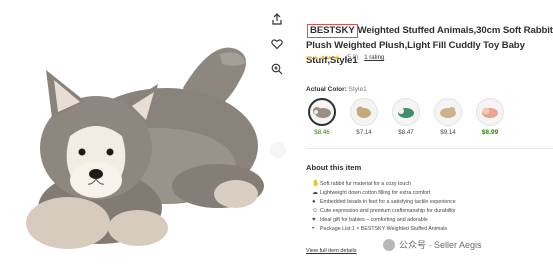 Image resolution: width=553 pixels, height=271 pixels. Describe the element at coordinates (429, 148) in the screenshot. I see `section-divider` at that location.